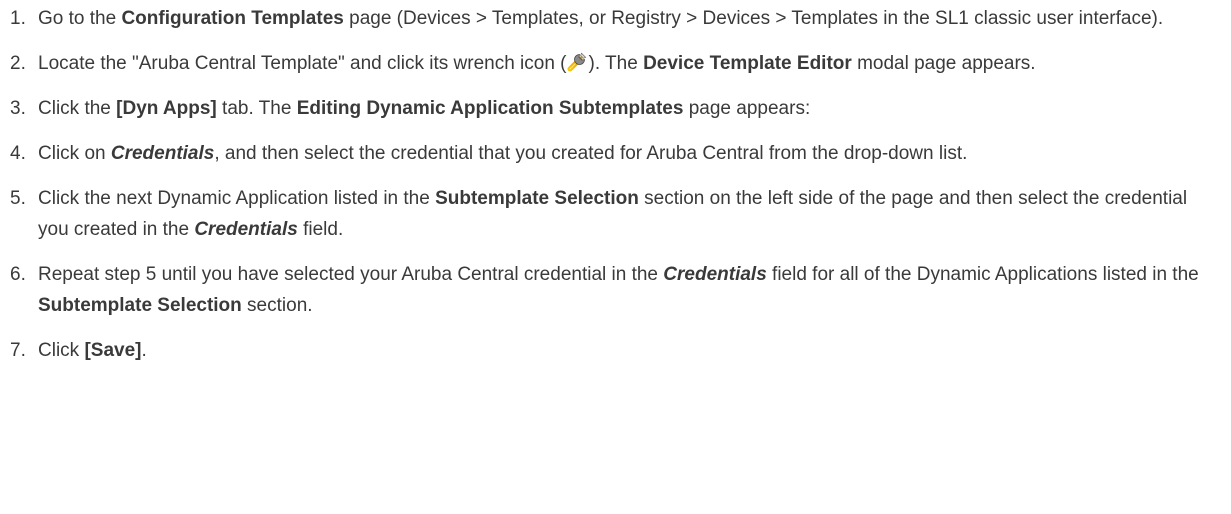  What do you see at coordinates (490, 108) in the screenshot?
I see `page-name-editing-subtemplates: Editing Dynamic Application Subtemplates` at bounding box center [490, 108].